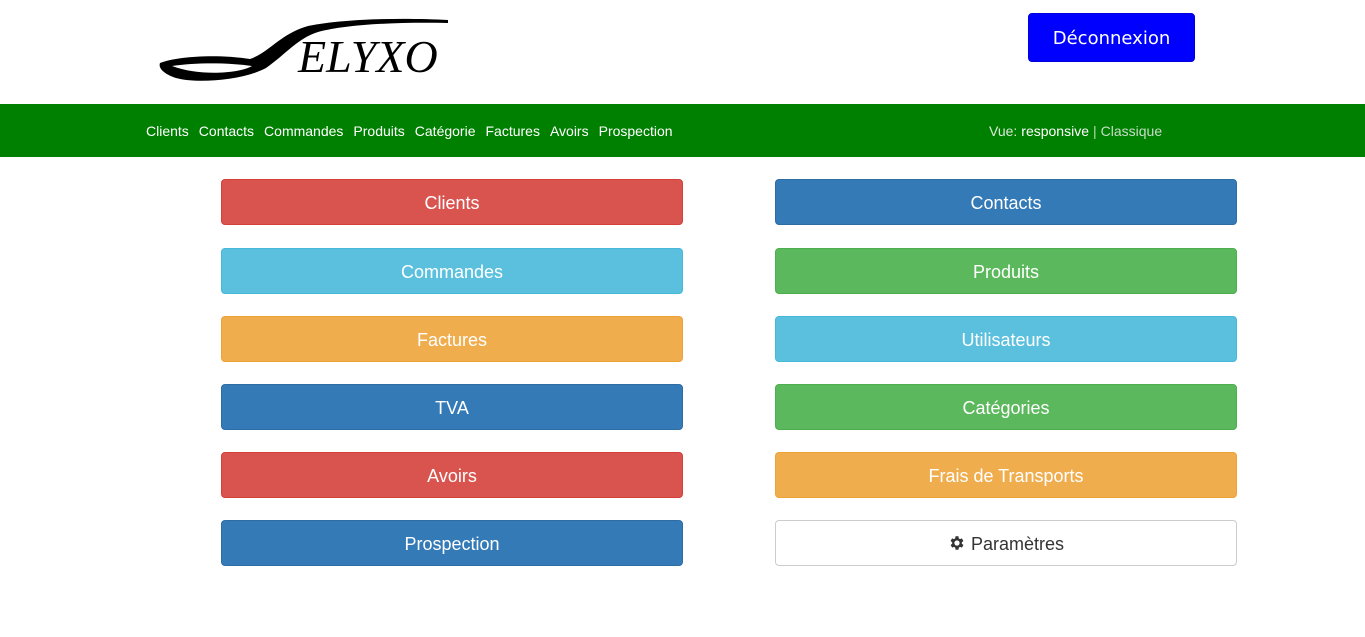 The image size is (1365, 637). What do you see at coordinates (1003, 130) in the screenshot?
I see `view-label: Vue:` at bounding box center [1003, 130].